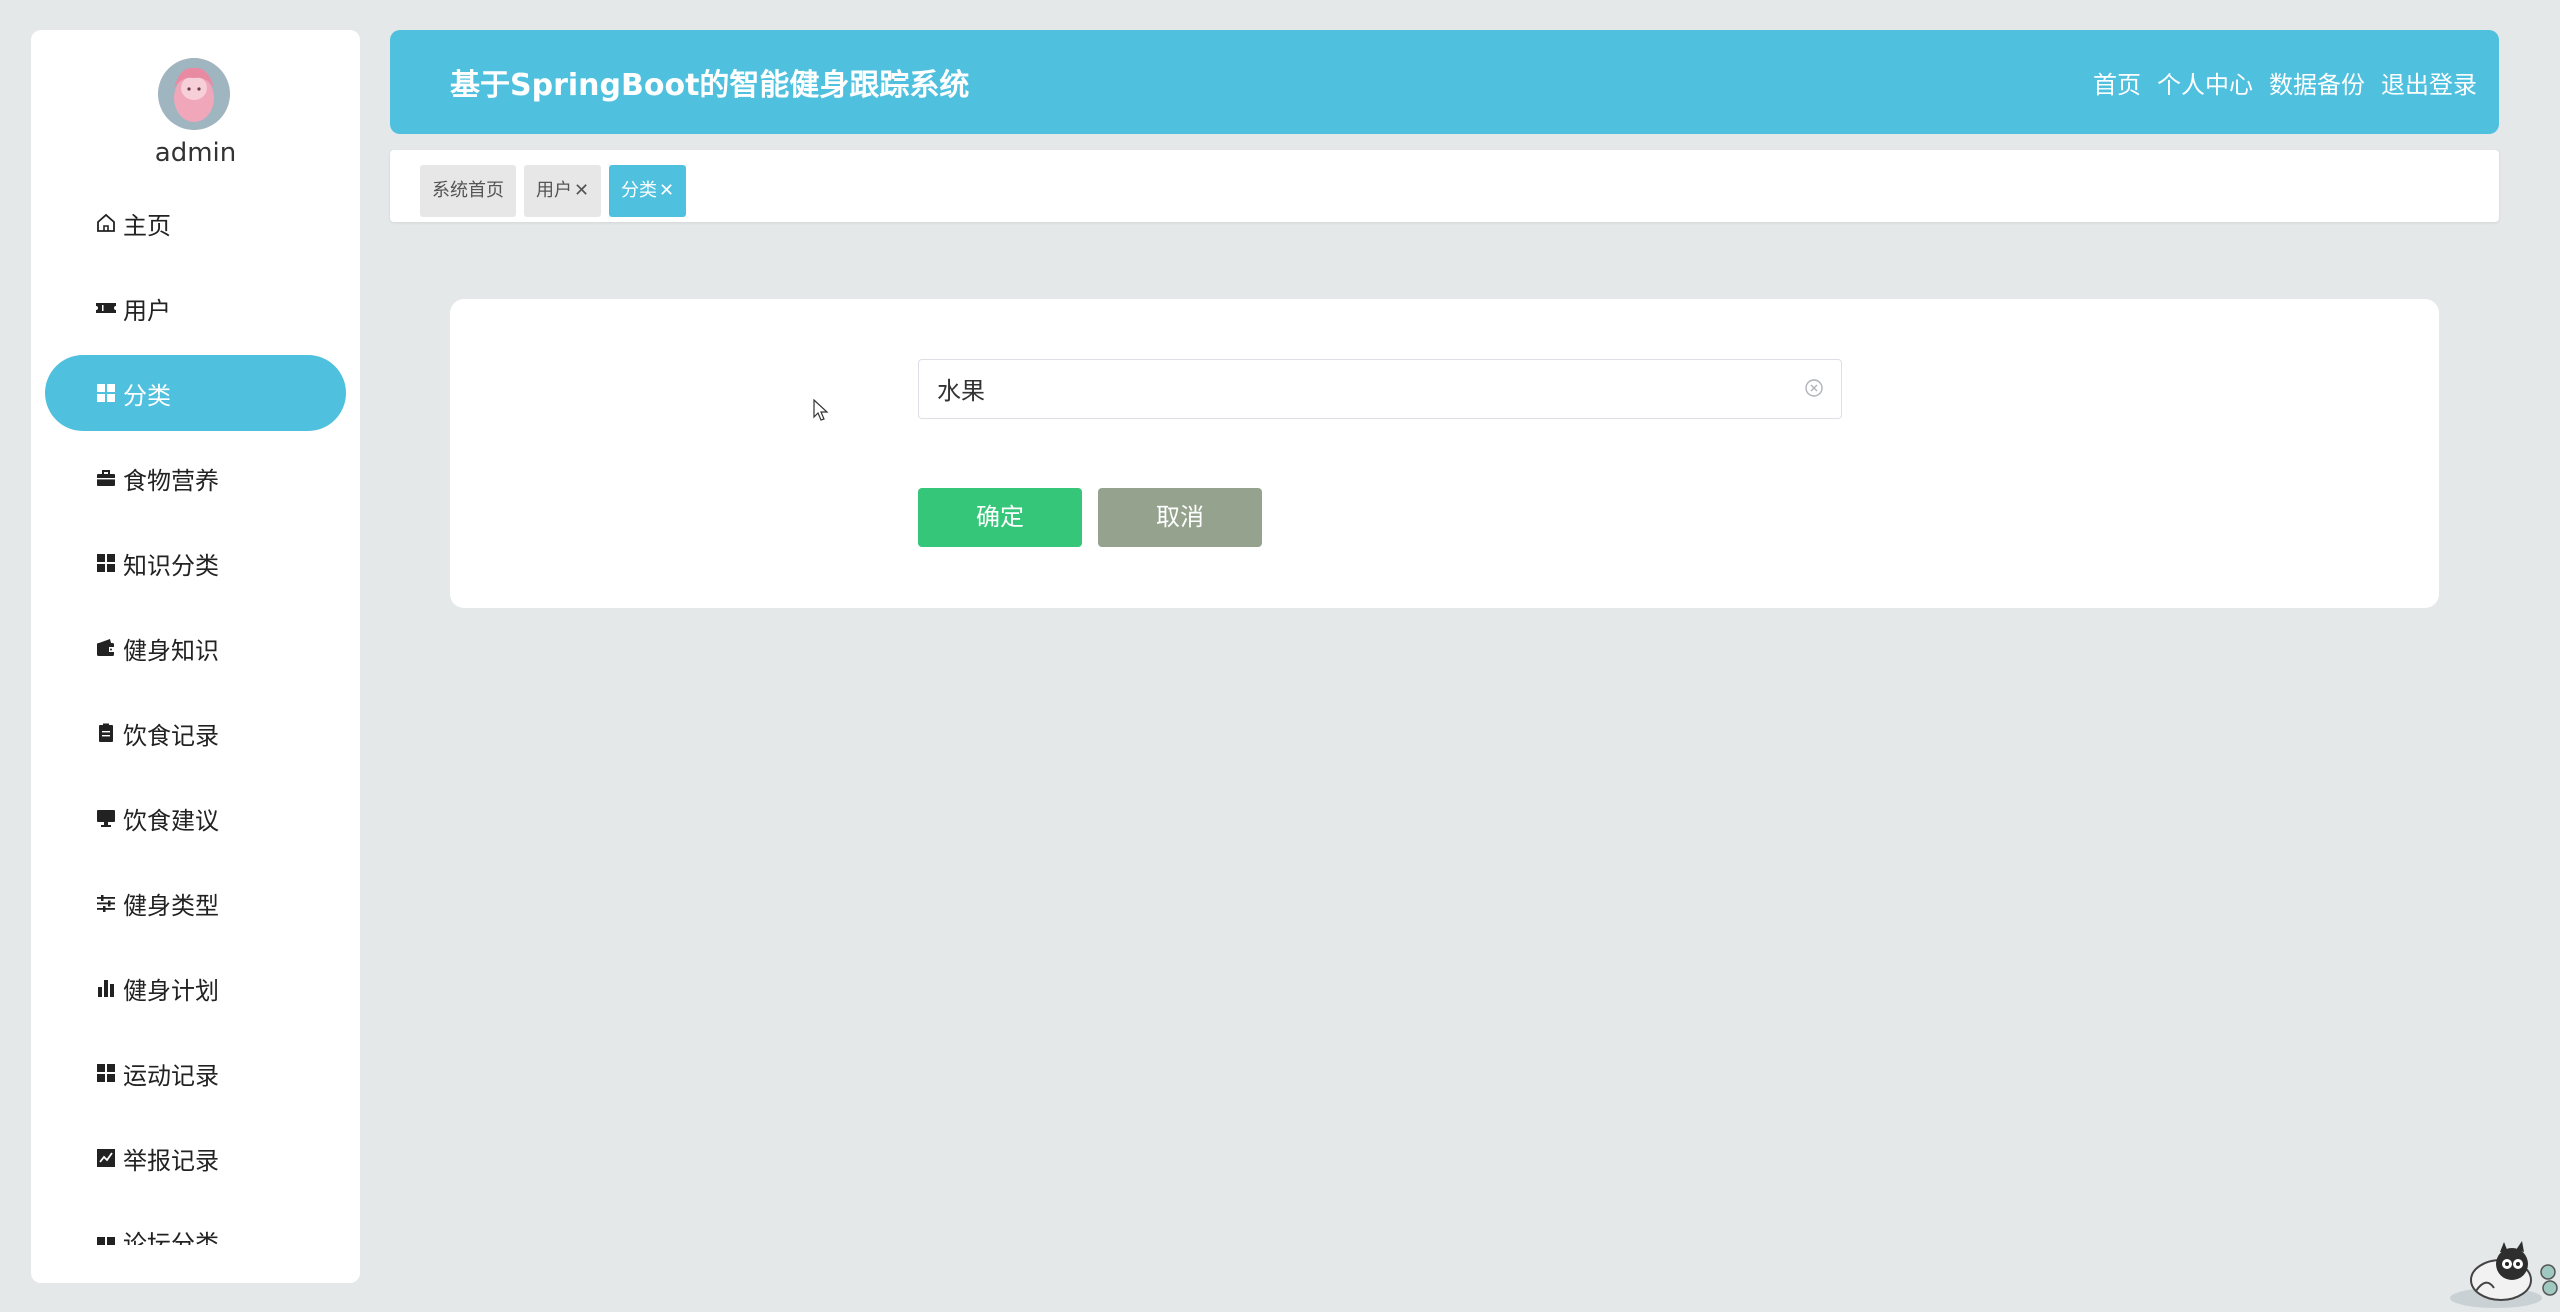 This screenshot has height=1312, width=2560. Describe the element at coordinates (1180, 517) in the screenshot. I see `cancel-button: 取消` at that location.